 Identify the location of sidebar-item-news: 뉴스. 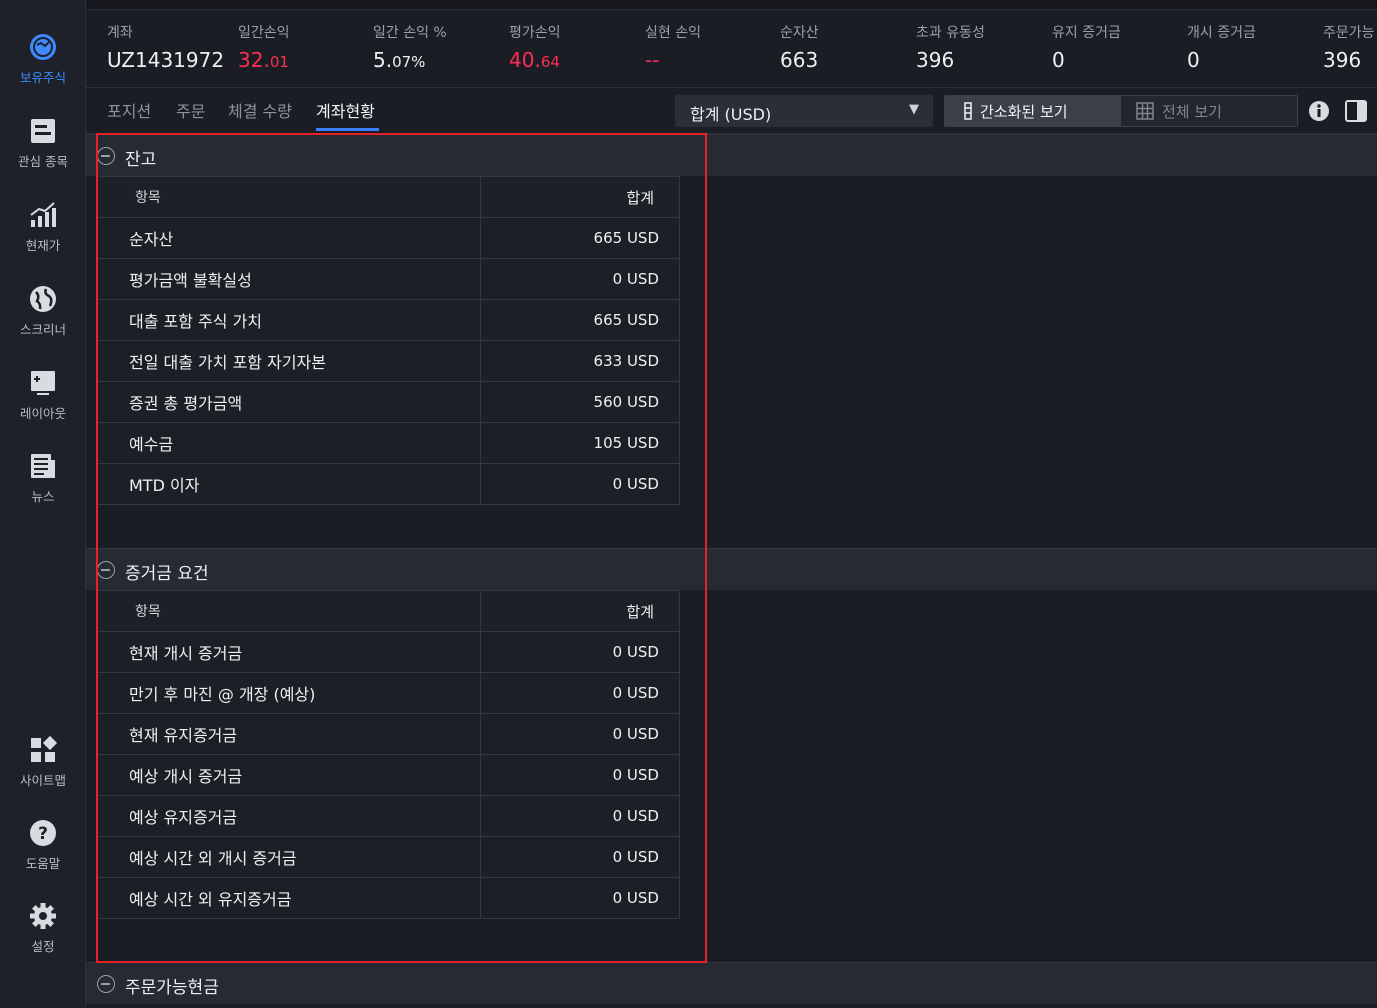
(43, 486).